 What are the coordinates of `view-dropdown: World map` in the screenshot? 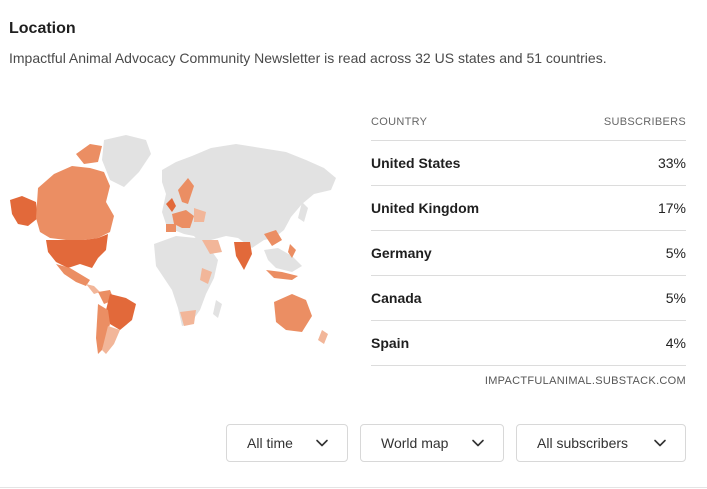 It's located at (432, 443).